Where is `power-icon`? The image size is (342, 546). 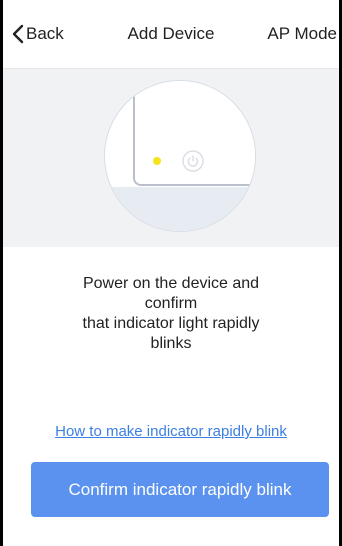 power-icon is located at coordinates (193, 161).